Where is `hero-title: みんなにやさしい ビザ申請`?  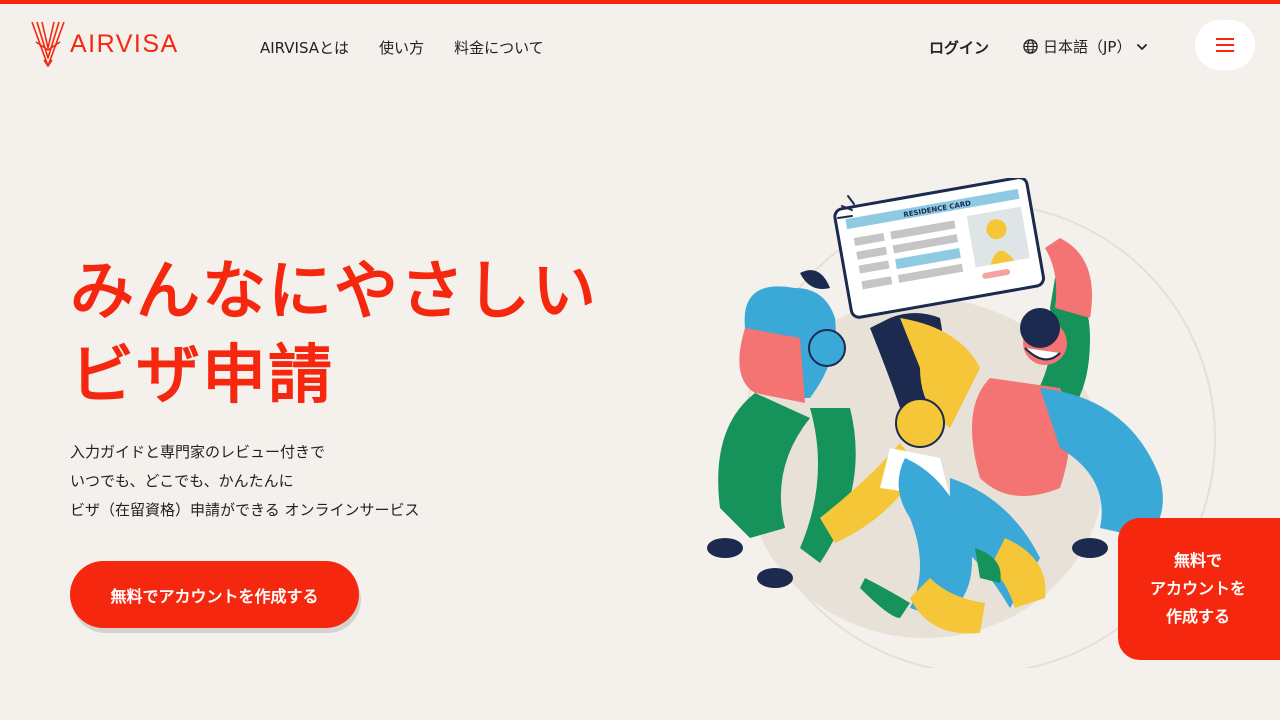
hero-title: みんなにやさしい ビザ申請 is located at coordinates (334, 334).